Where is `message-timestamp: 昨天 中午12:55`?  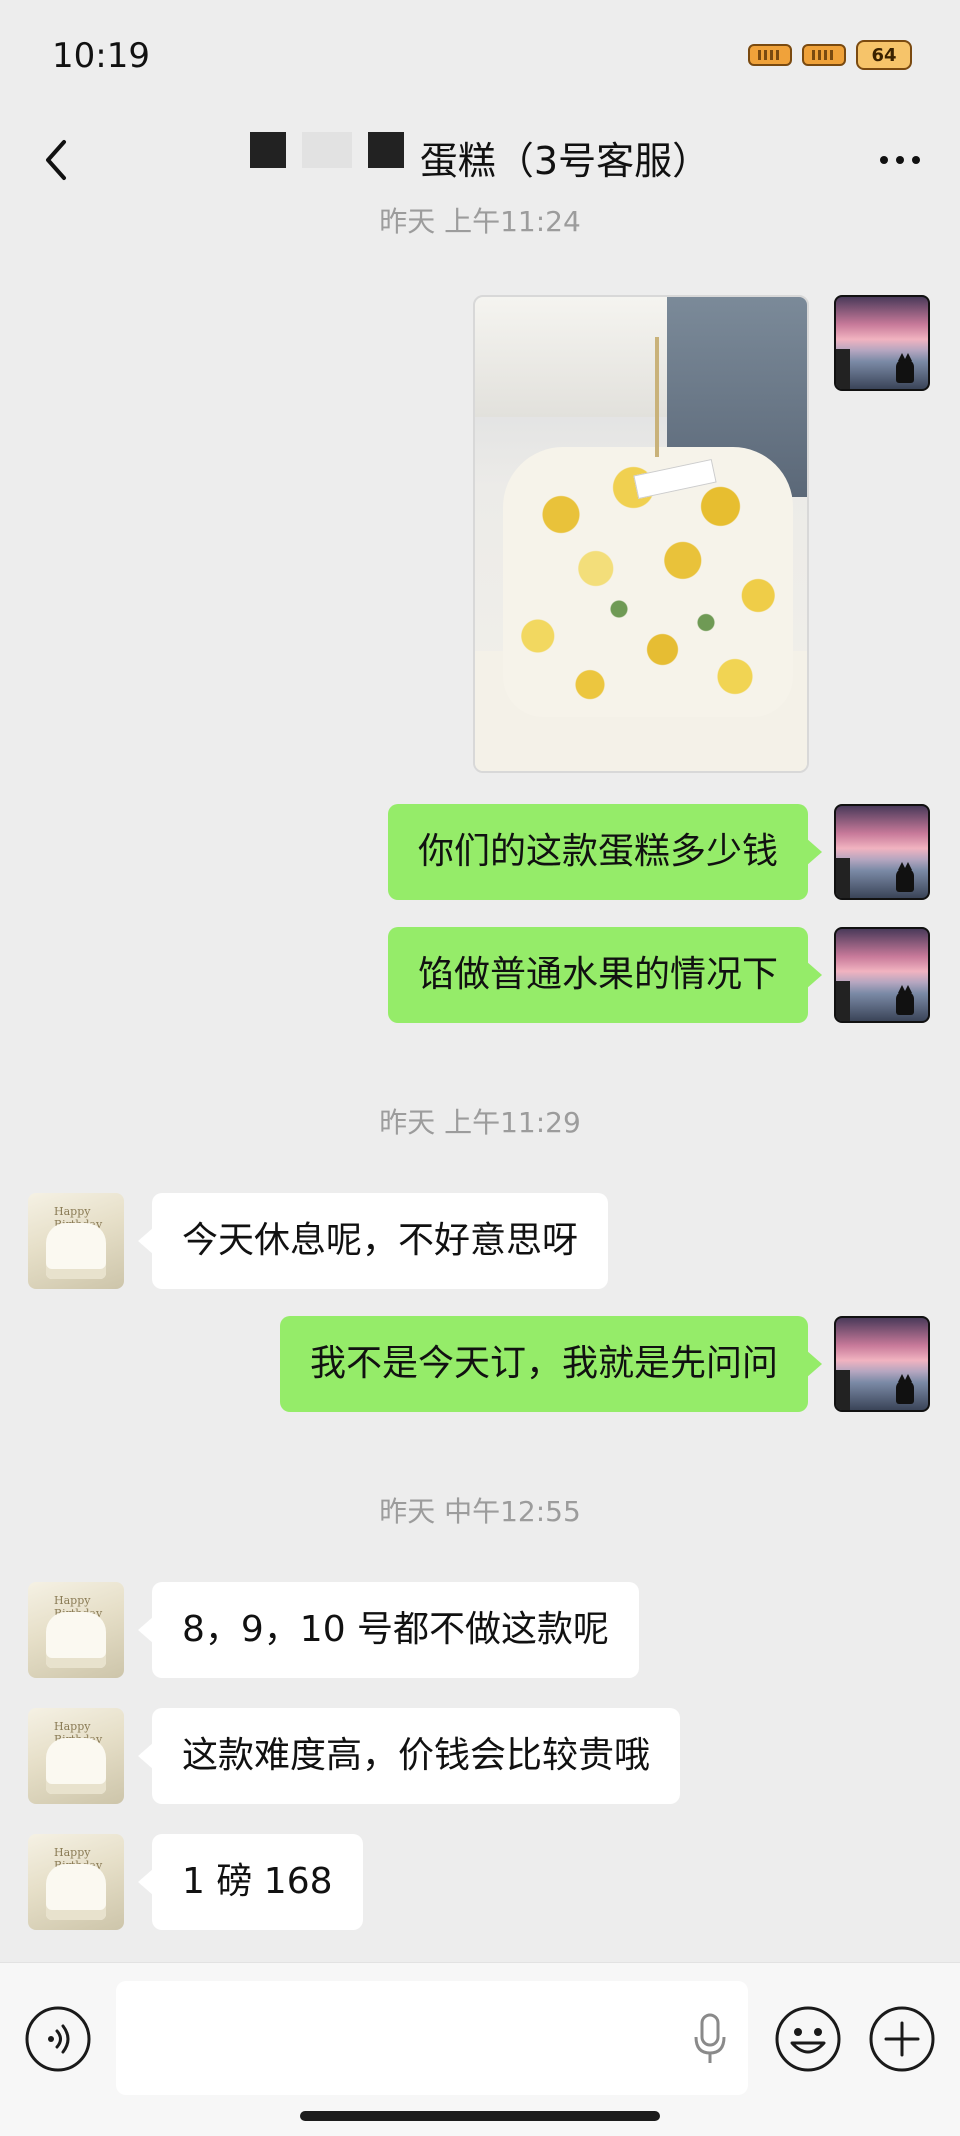
message-timestamp: 昨天 中午12:55 is located at coordinates (480, 1511).